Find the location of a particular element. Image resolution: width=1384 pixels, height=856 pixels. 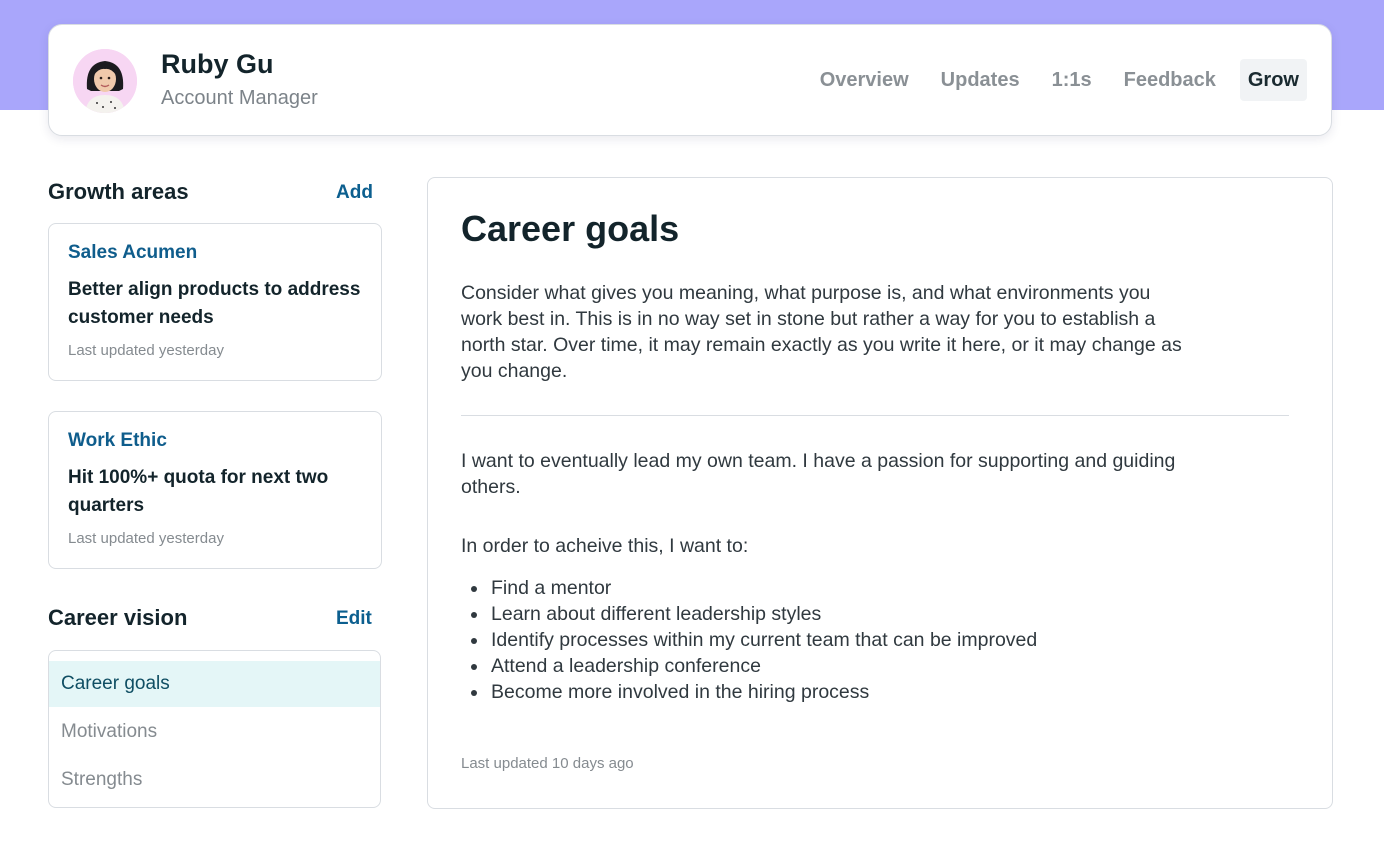

career-vision-list: Career goals Motivations Strengths is located at coordinates (214, 729).